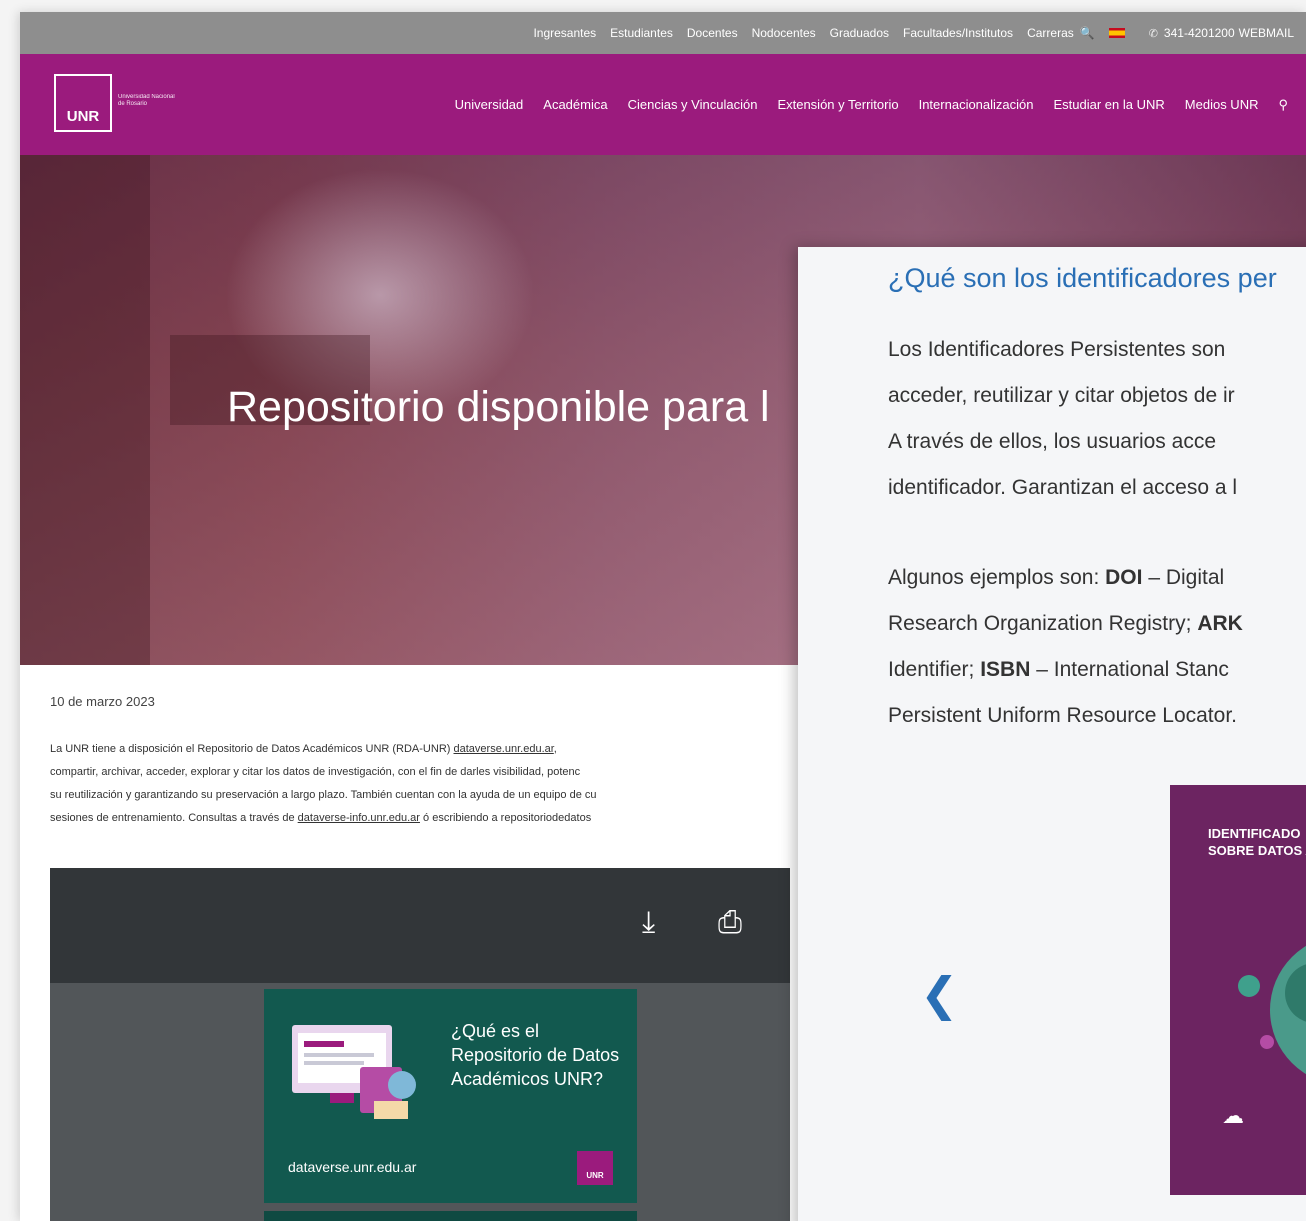 The image size is (1306, 1221). What do you see at coordinates (1254, 833) in the screenshot?
I see `card-title-line: IDENTIFICADO` at bounding box center [1254, 833].